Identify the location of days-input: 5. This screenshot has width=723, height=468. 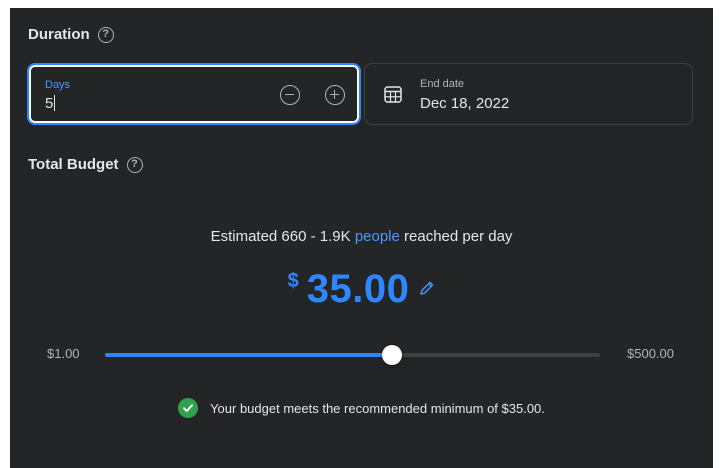
(50, 103).